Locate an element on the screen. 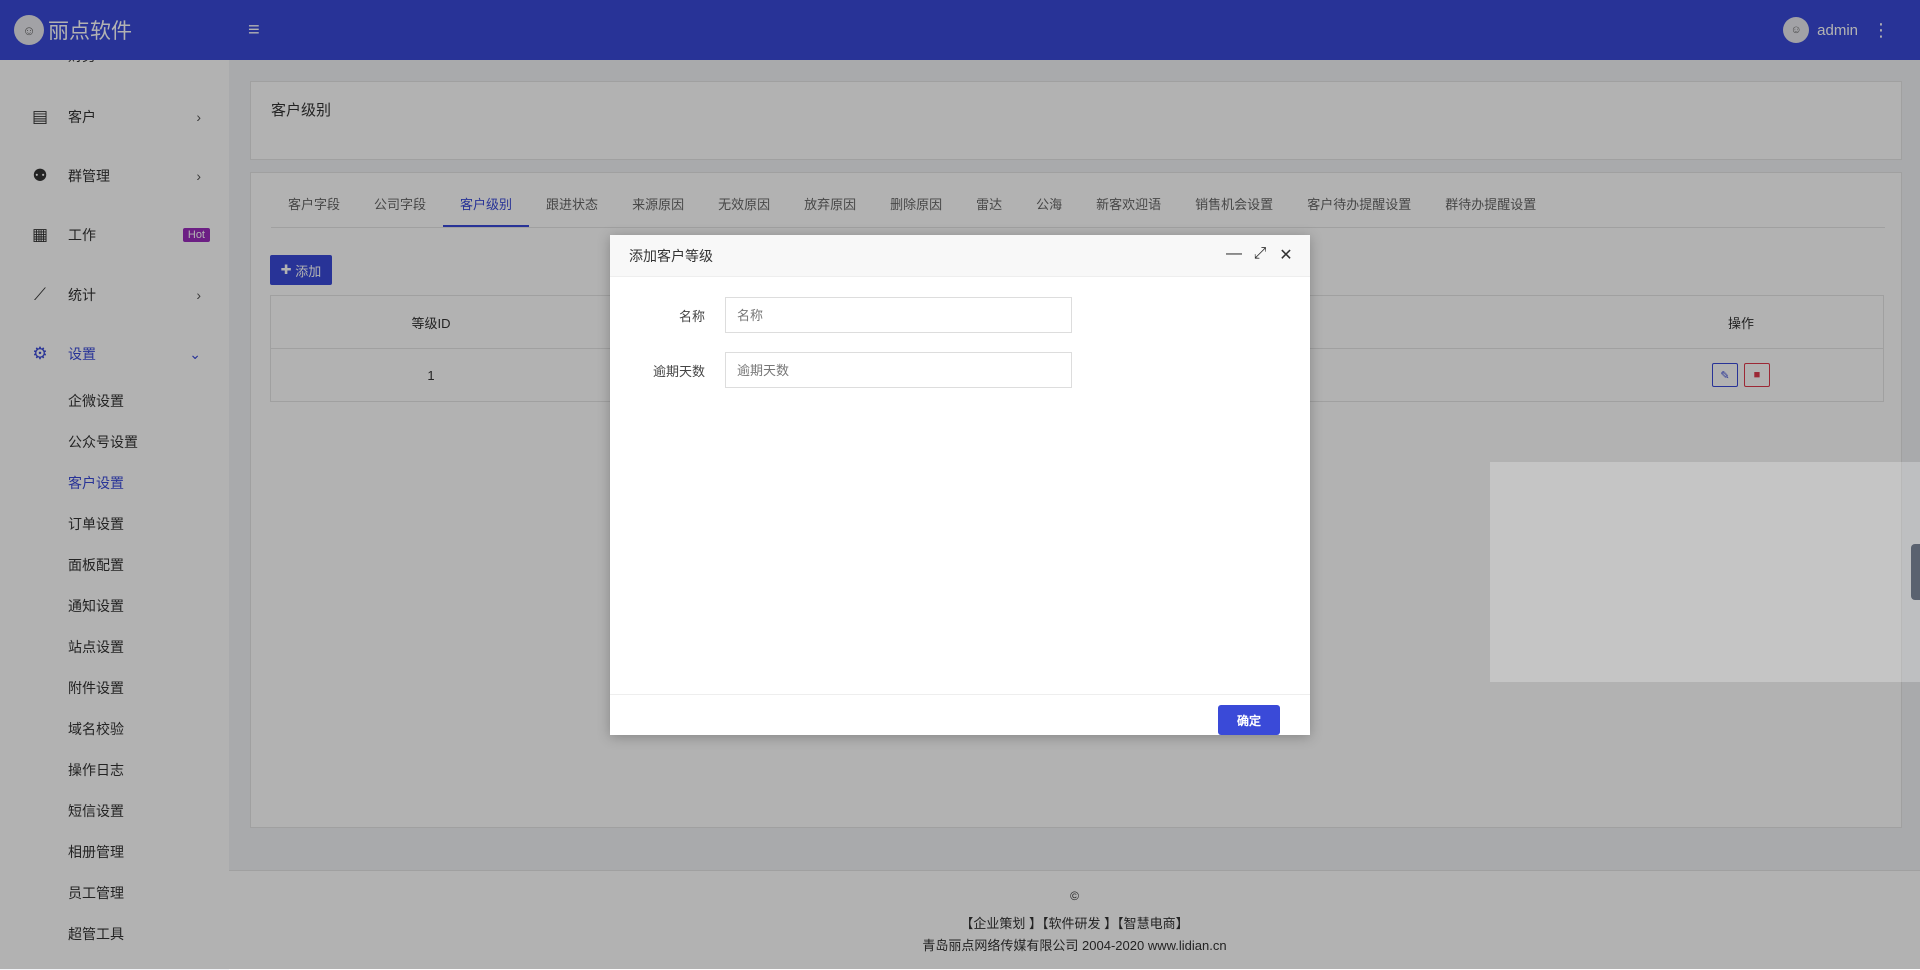 The image size is (1920, 970). overdue-days-field-row: 逾期天数 is located at coordinates (841, 370).